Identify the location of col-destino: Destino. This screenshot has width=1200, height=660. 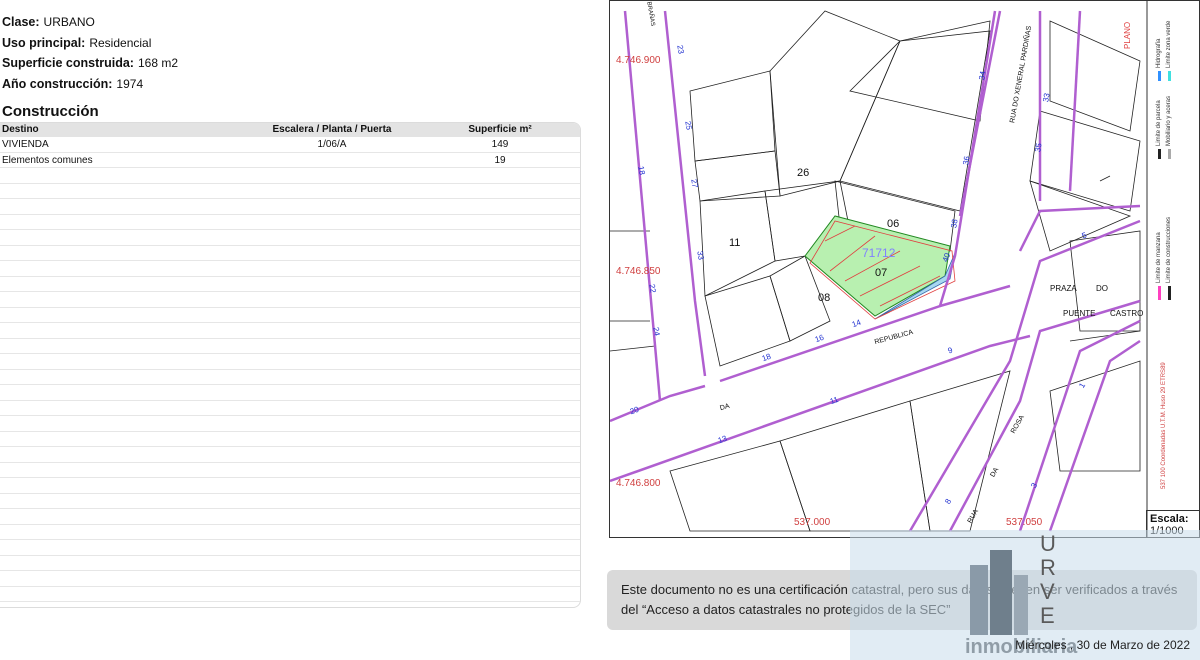
(20, 129).